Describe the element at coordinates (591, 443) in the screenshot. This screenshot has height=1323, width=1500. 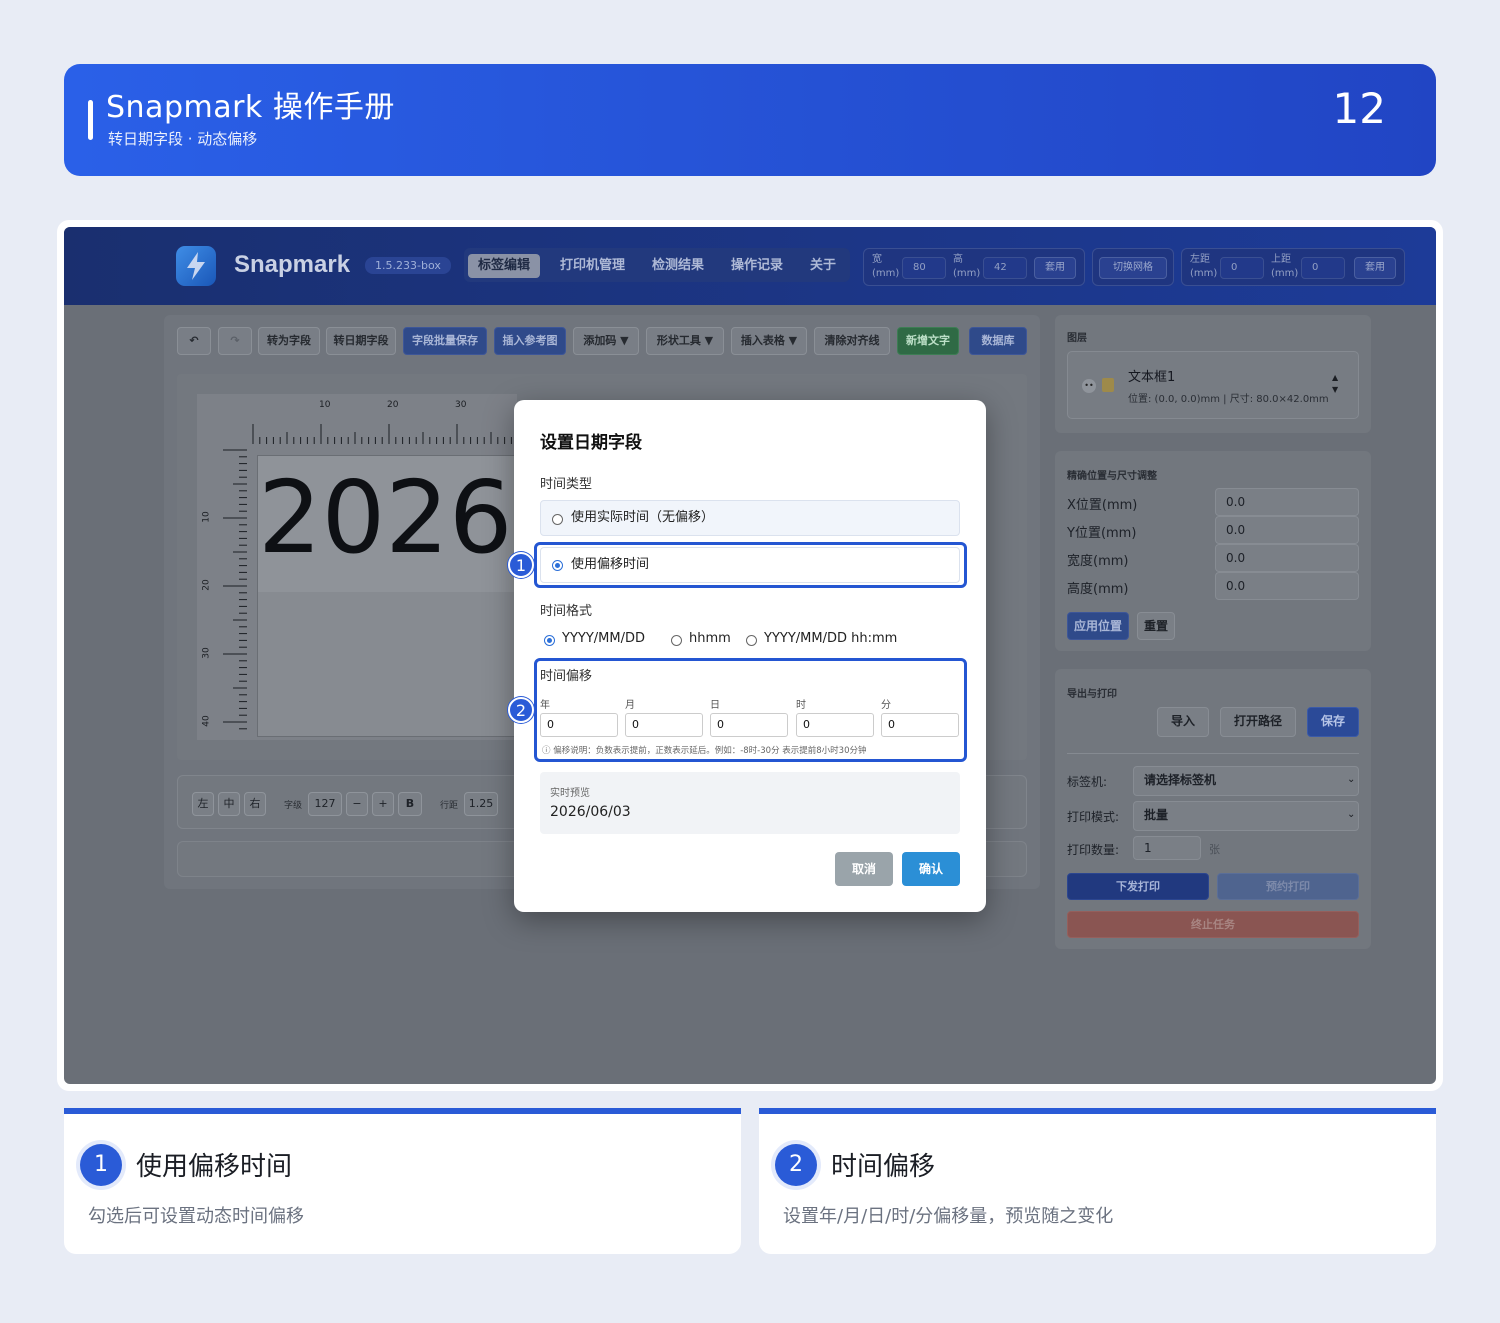
I see `dialog-title: 设置日期字段` at that location.